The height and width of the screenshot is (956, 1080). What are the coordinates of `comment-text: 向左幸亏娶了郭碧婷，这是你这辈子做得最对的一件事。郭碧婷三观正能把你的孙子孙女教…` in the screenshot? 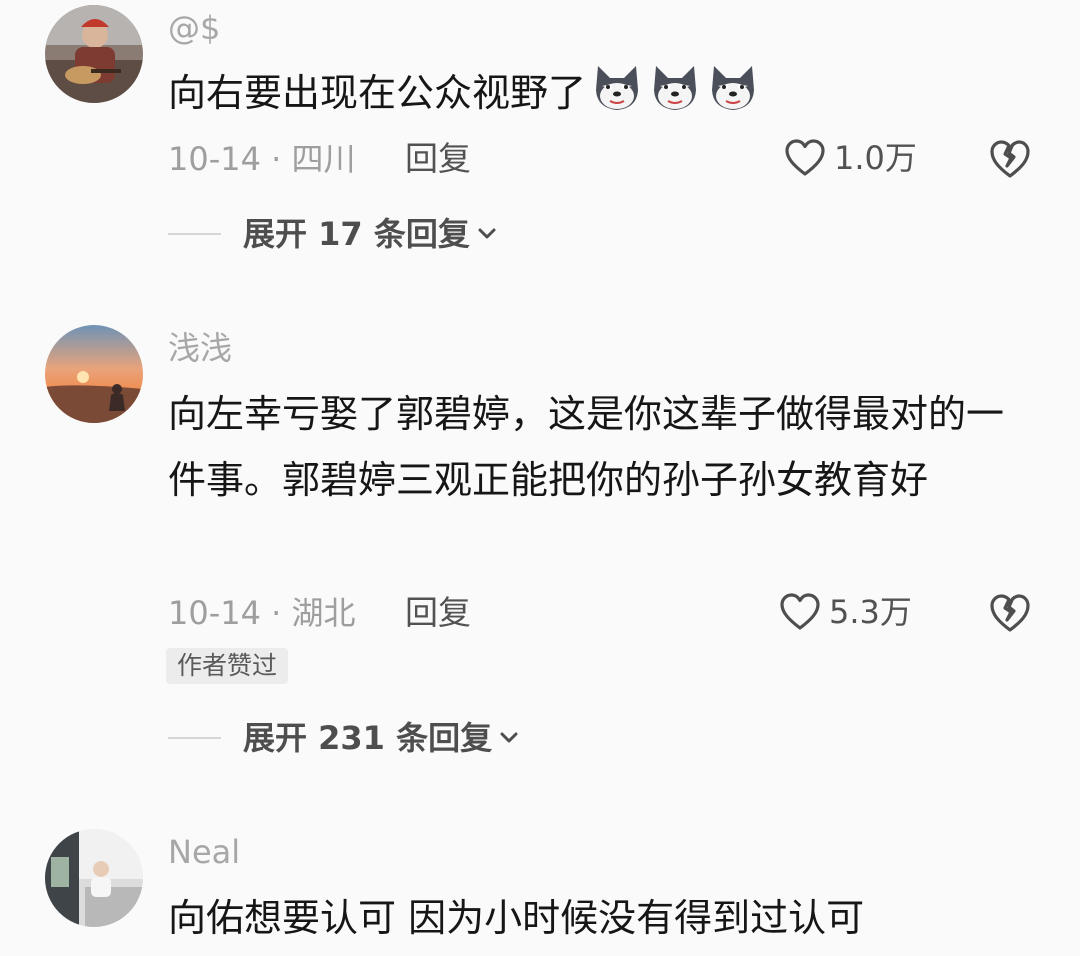 It's located at (586, 447).